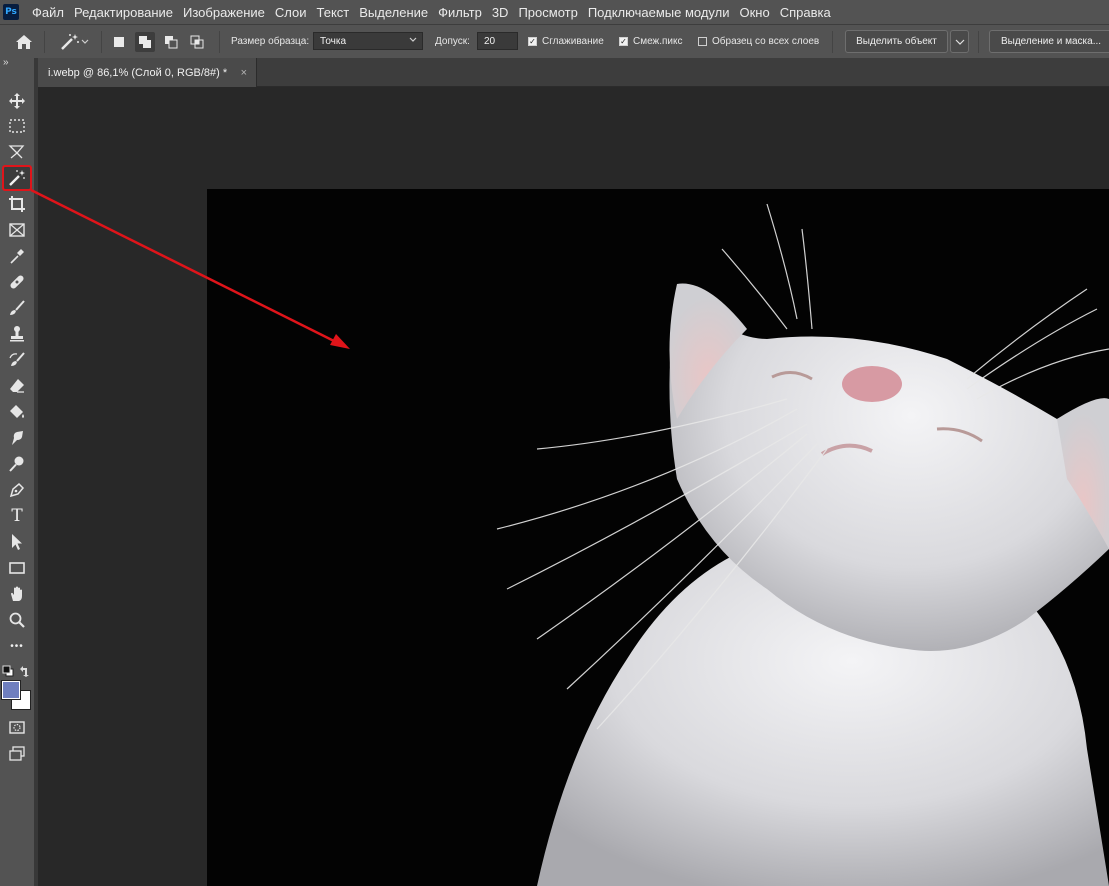 The width and height of the screenshot is (1109, 886). I want to click on type-icon: T, so click(17, 516).